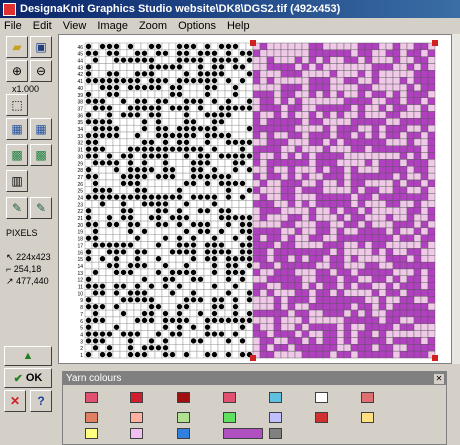 This screenshot has width=460, height=445. I want to click on menu-file: File, so click(13, 26).